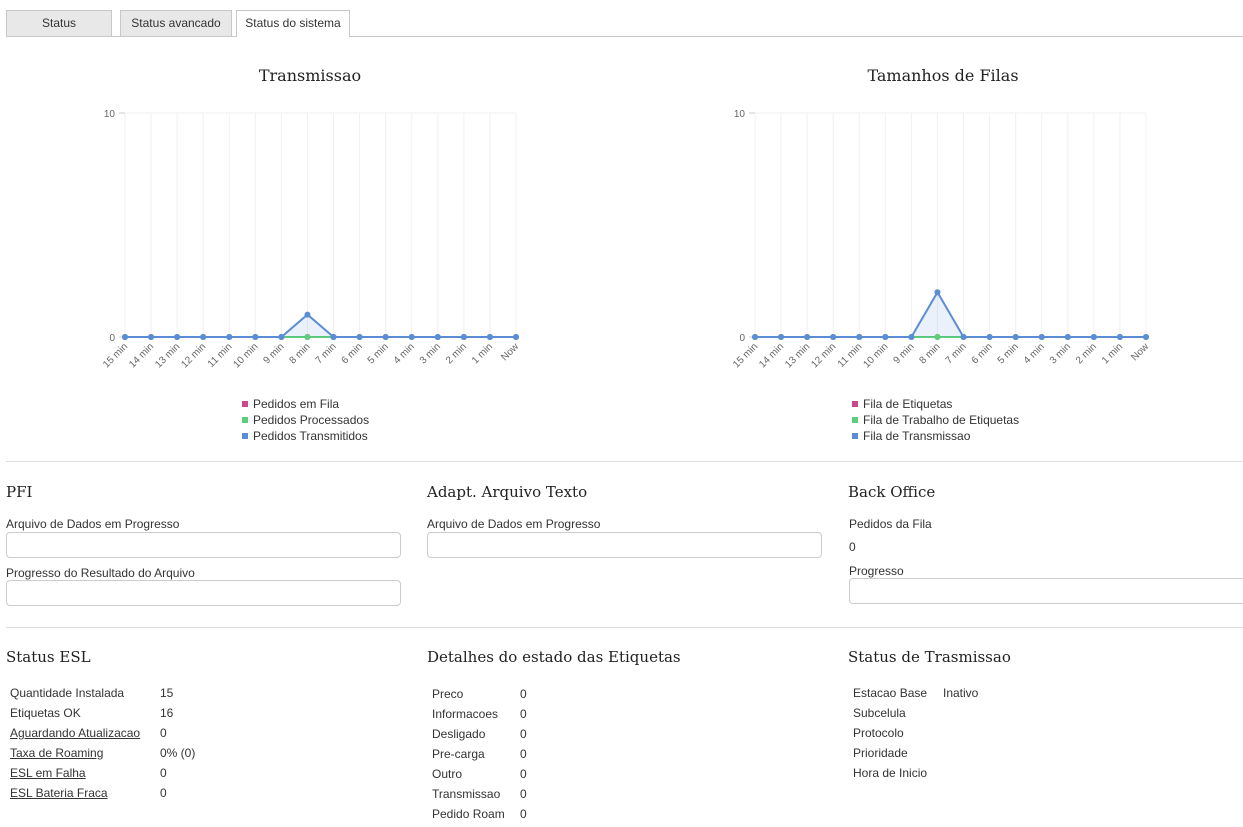  Describe the element at coordinates (823, 355) in the screenshot. I see `x-tick-label: 12 min` at that location.